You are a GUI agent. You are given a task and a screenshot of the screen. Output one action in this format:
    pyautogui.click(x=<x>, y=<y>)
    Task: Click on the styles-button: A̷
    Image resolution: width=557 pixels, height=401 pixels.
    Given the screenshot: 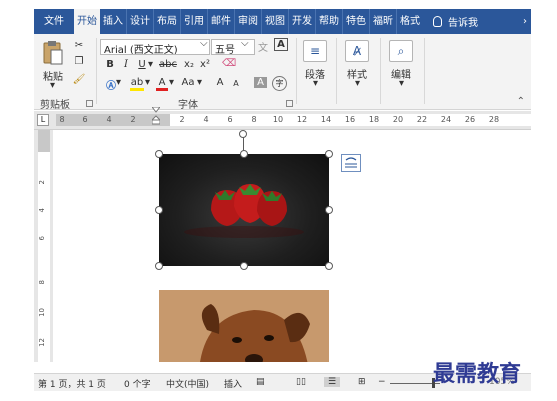 What is the action you would take?
    pyautogui.click(x=357, y=51)
    